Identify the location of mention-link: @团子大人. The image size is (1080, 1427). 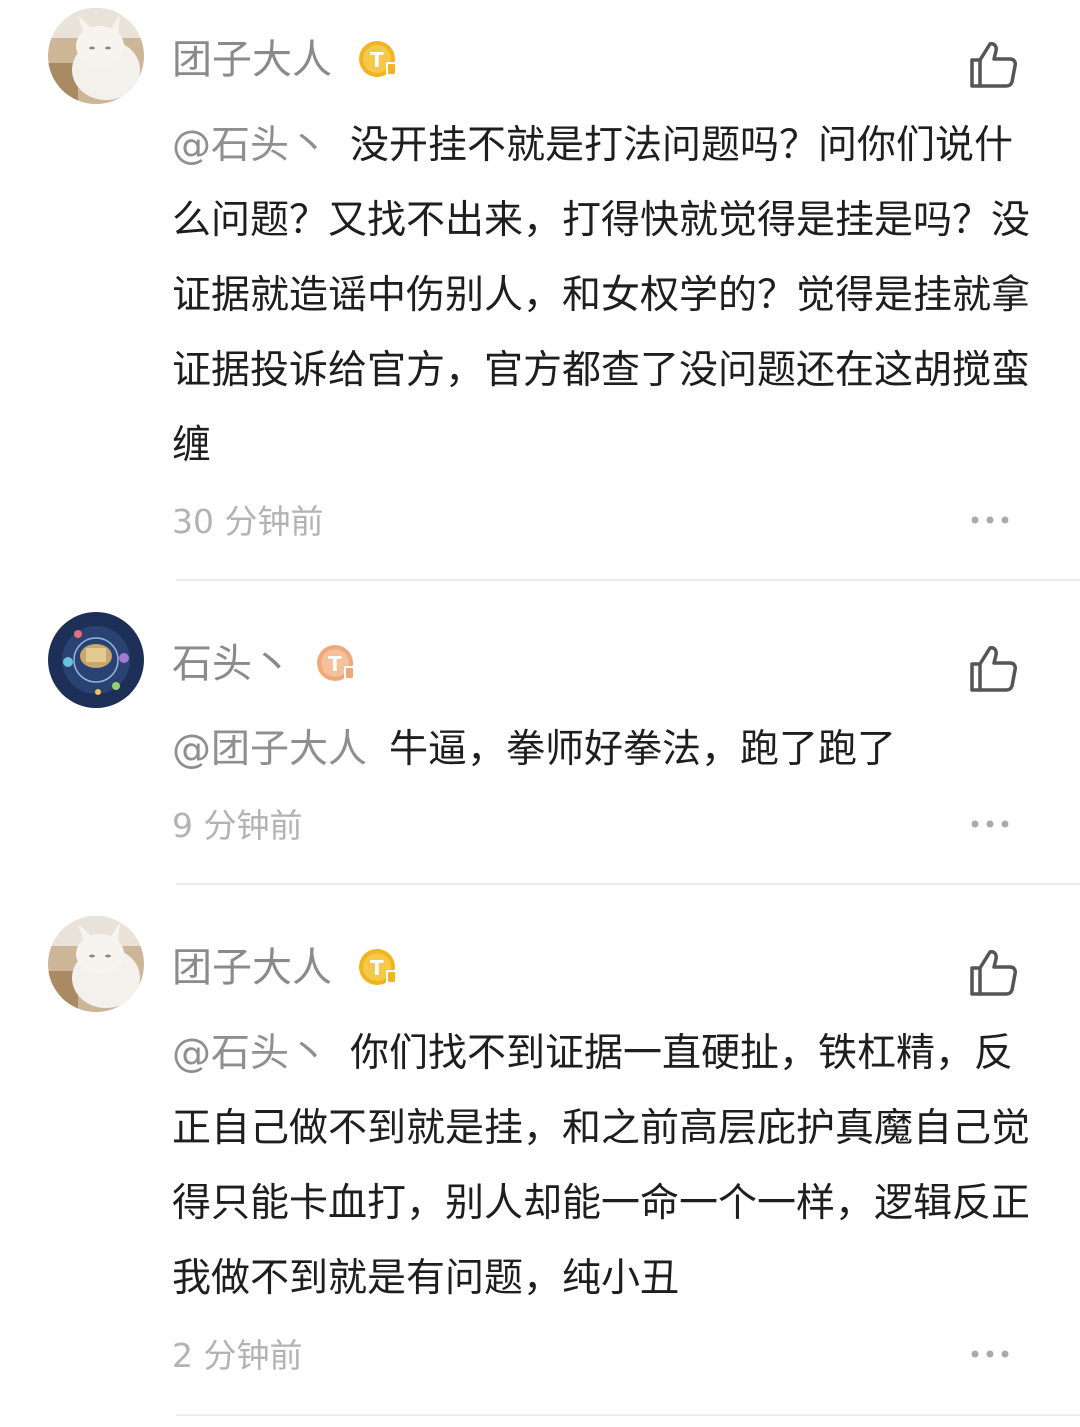
(269, 749).